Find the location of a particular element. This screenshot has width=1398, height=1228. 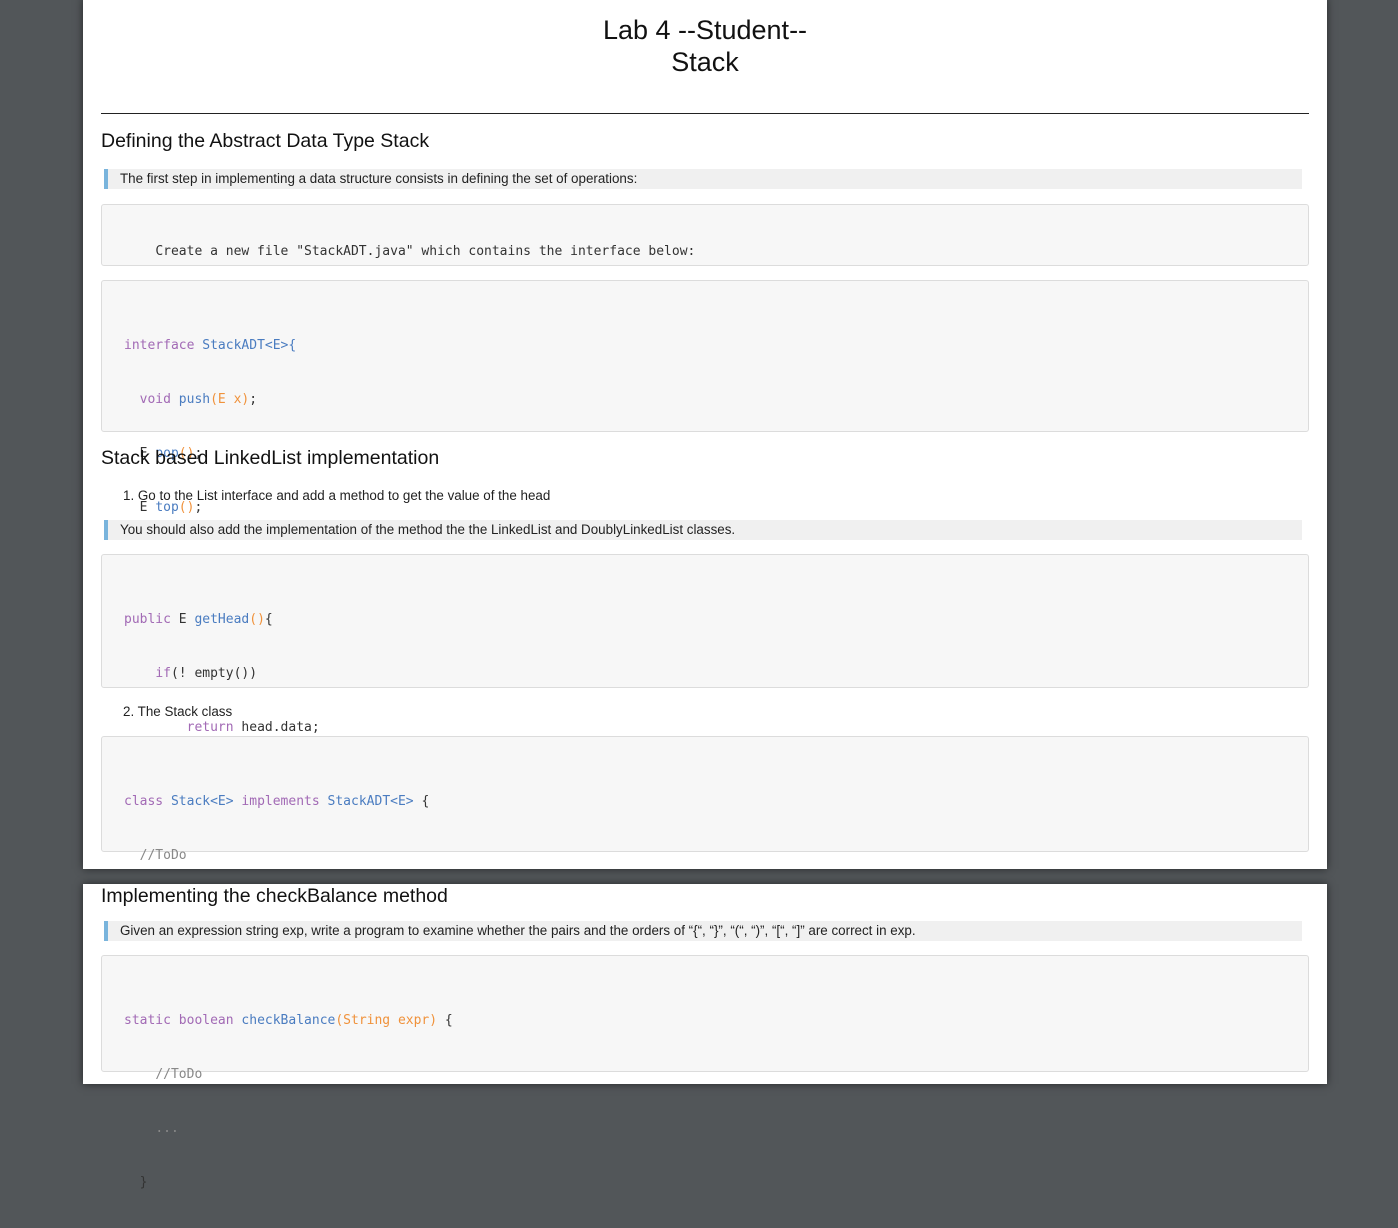

title-line-1: Lab 4 --Student-- is located at coordinates (705, 30).